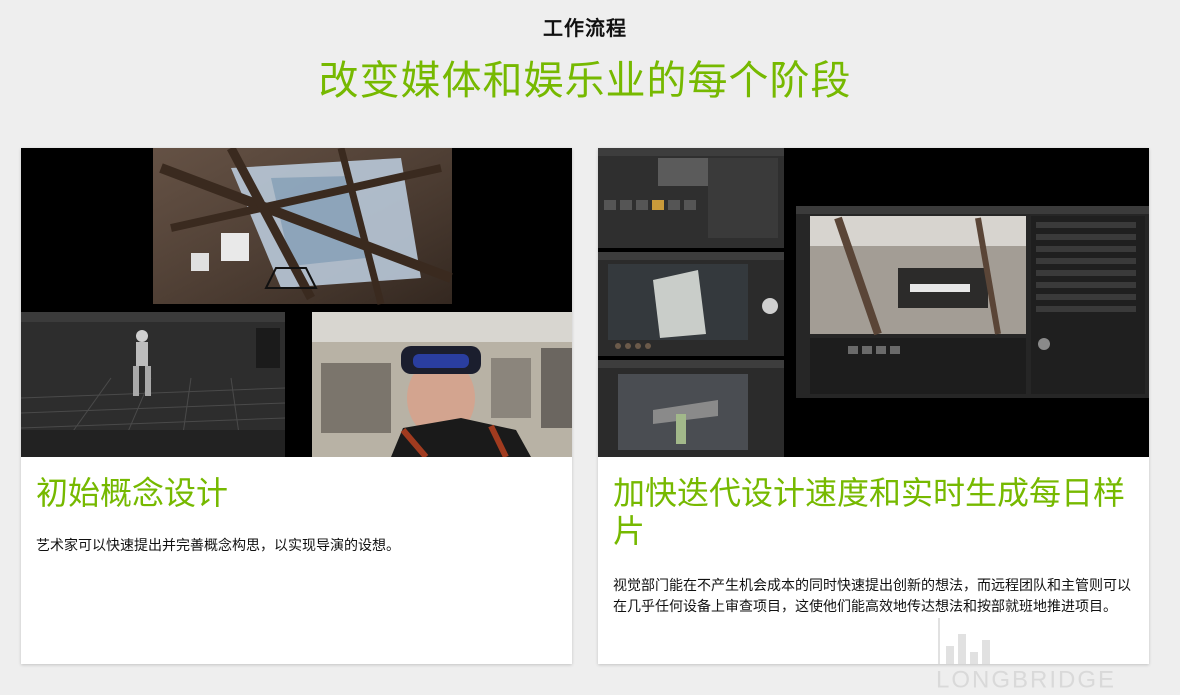  I want to click on watermark-text: LONGBRIDGE, so click(1026, 680).